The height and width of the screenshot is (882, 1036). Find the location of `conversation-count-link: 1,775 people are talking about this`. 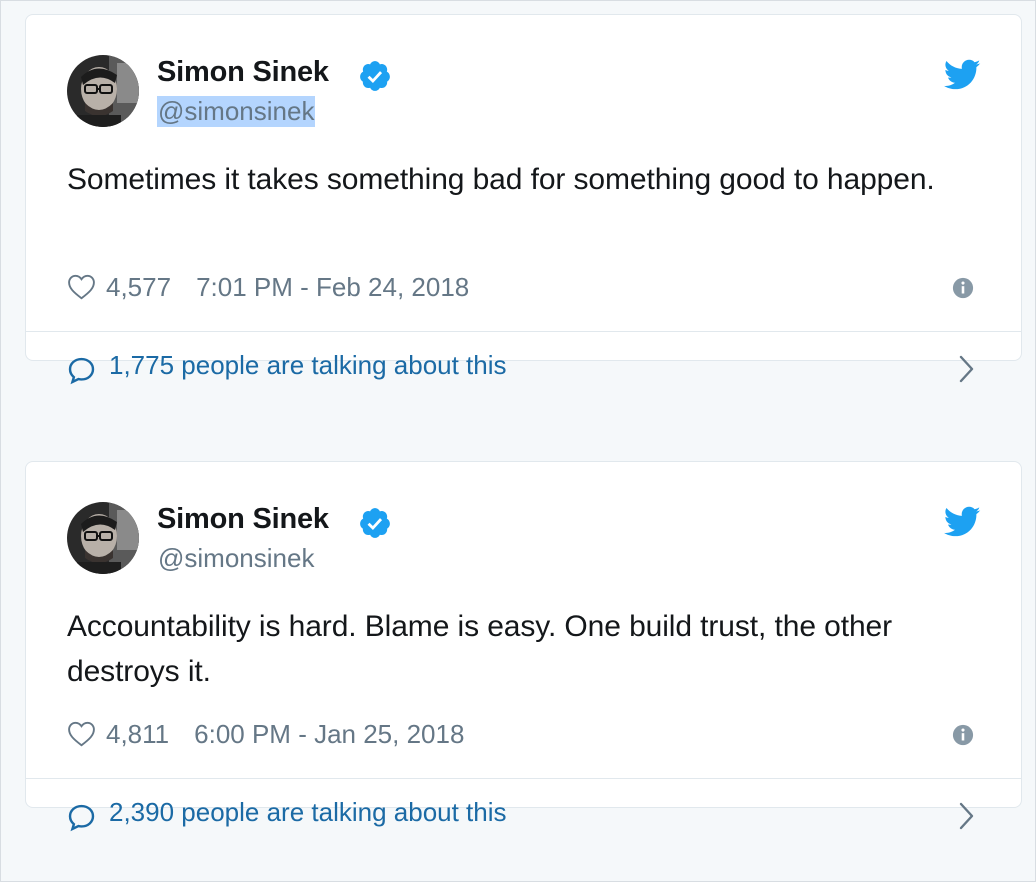

conversation-count-link: 1,775 people are talking about this is located at coordinates (308, 365).